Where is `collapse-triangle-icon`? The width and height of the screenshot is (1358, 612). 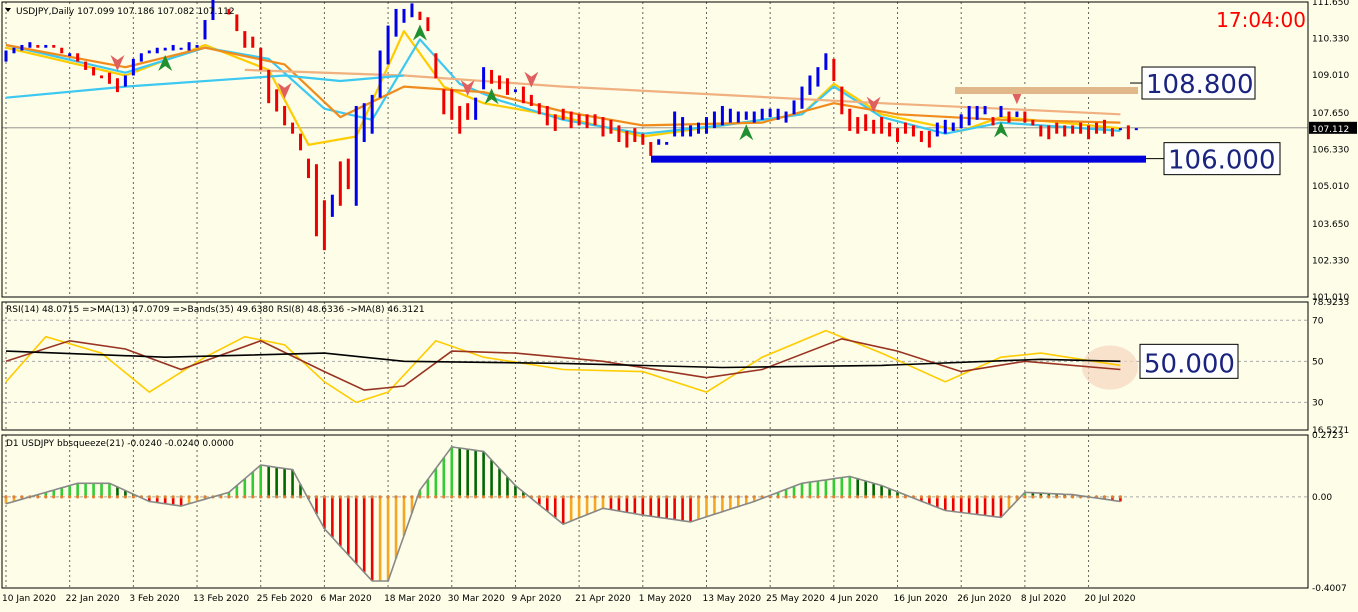 collapse-triangle-icon is located at coordinates (8, 10).